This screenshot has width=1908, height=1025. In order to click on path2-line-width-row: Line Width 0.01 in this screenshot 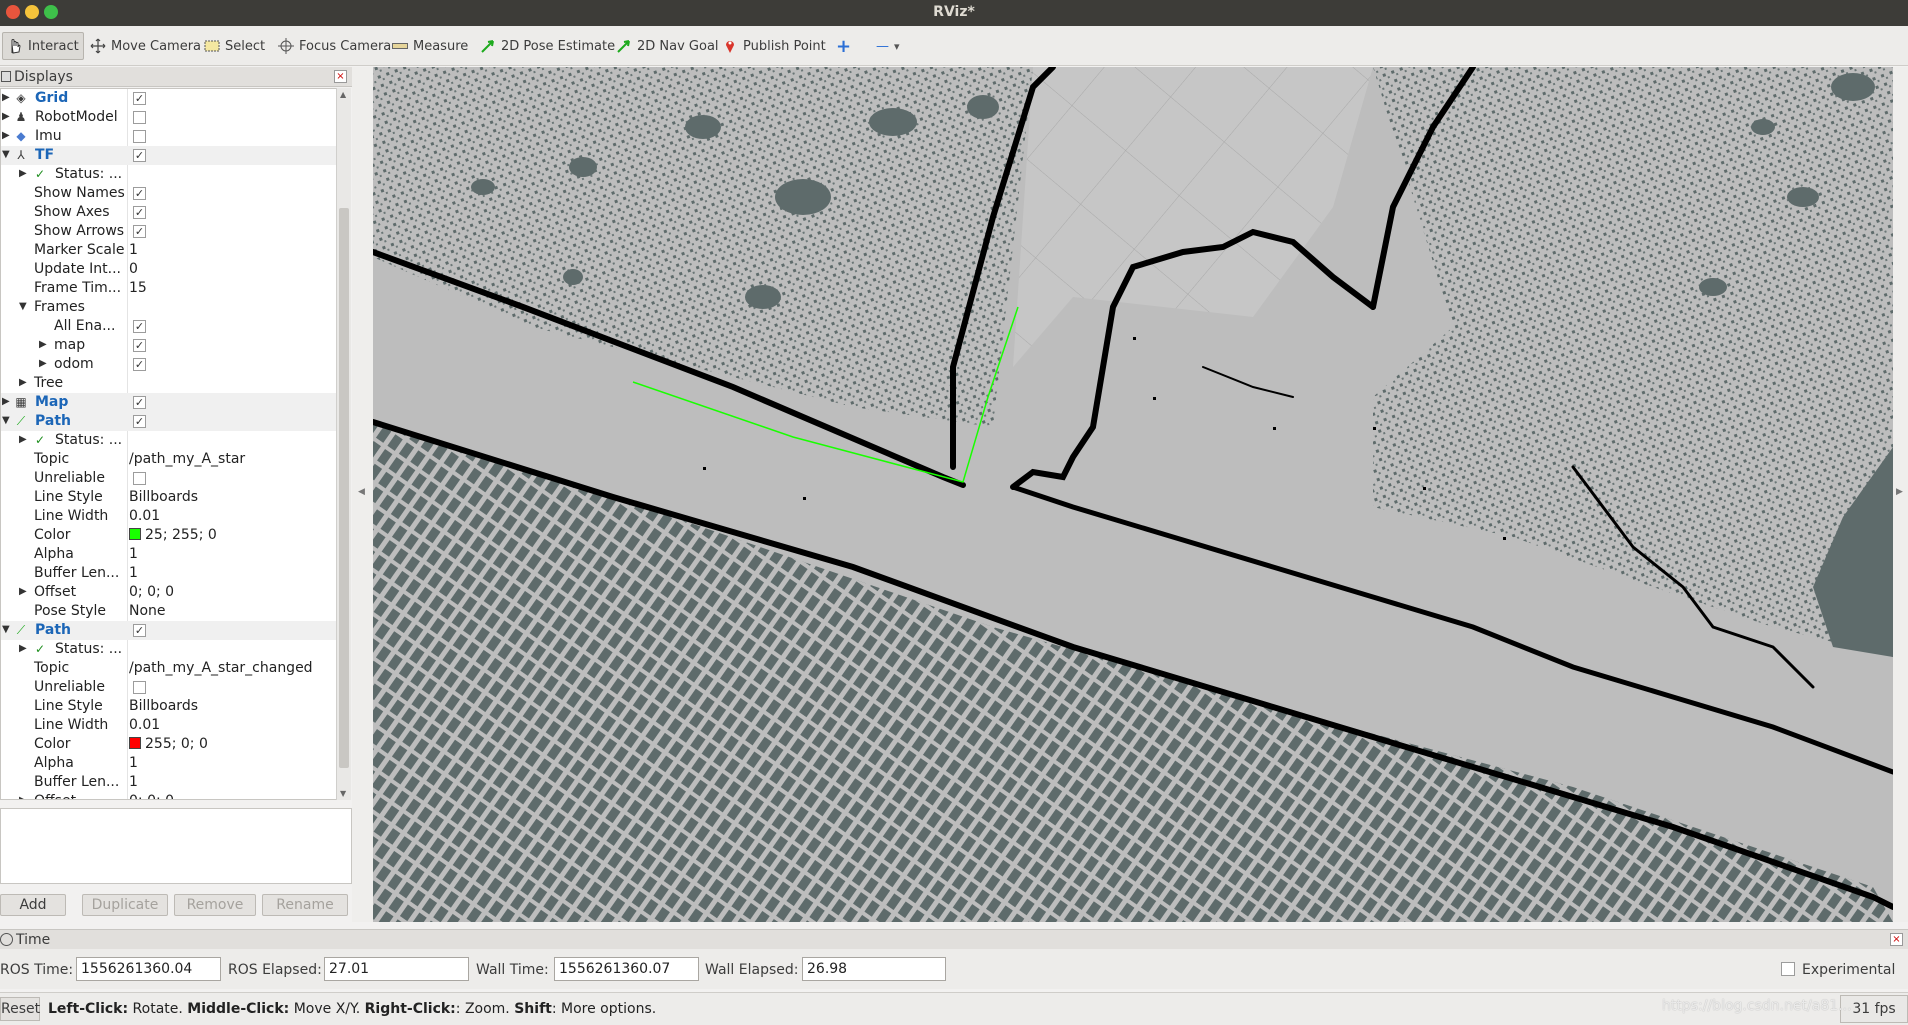, I will do `click(169, 725)`.